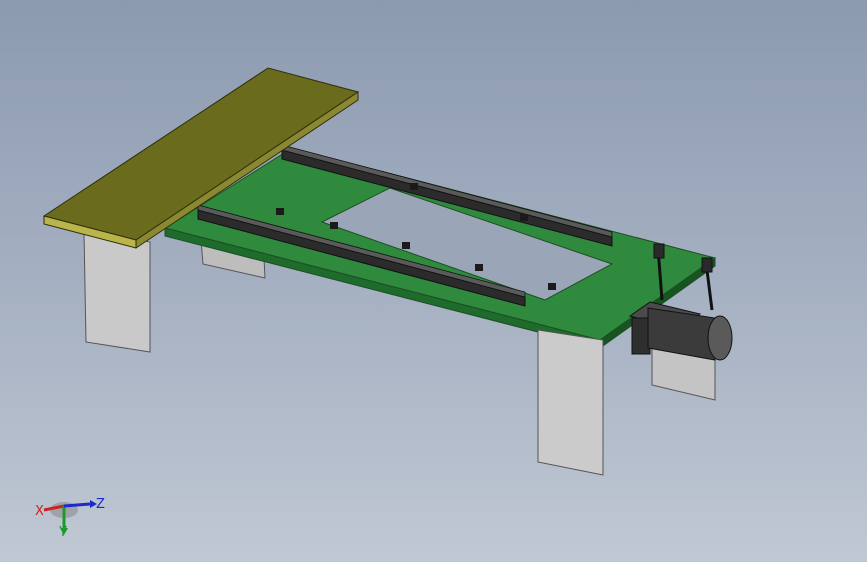  I want to click on x-axis-label: X, so click(39, 511).